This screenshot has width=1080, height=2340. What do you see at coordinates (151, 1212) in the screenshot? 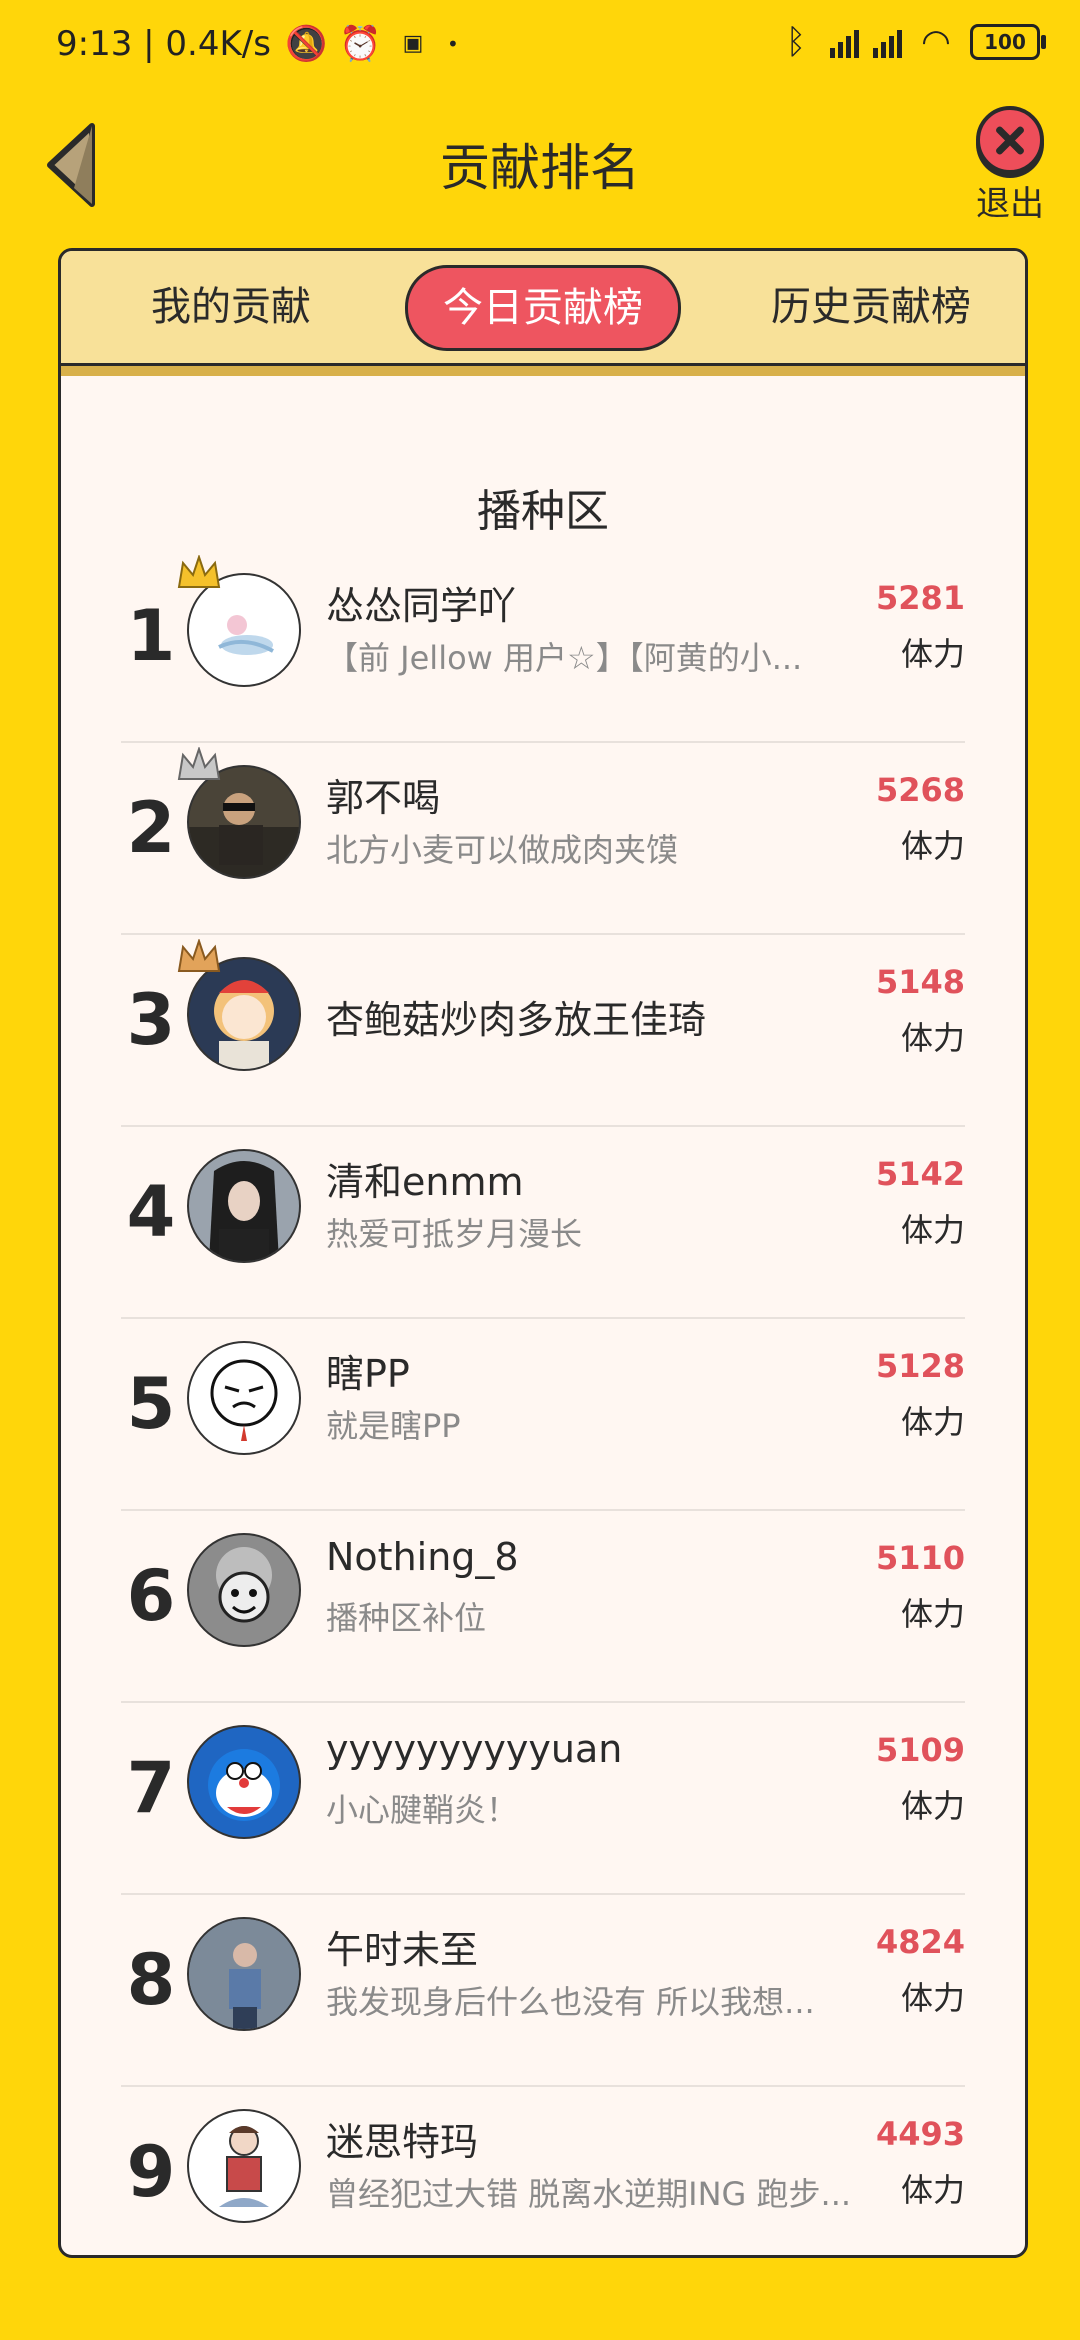
I see `rank-number: 4` at bounding box center [151, 1212].